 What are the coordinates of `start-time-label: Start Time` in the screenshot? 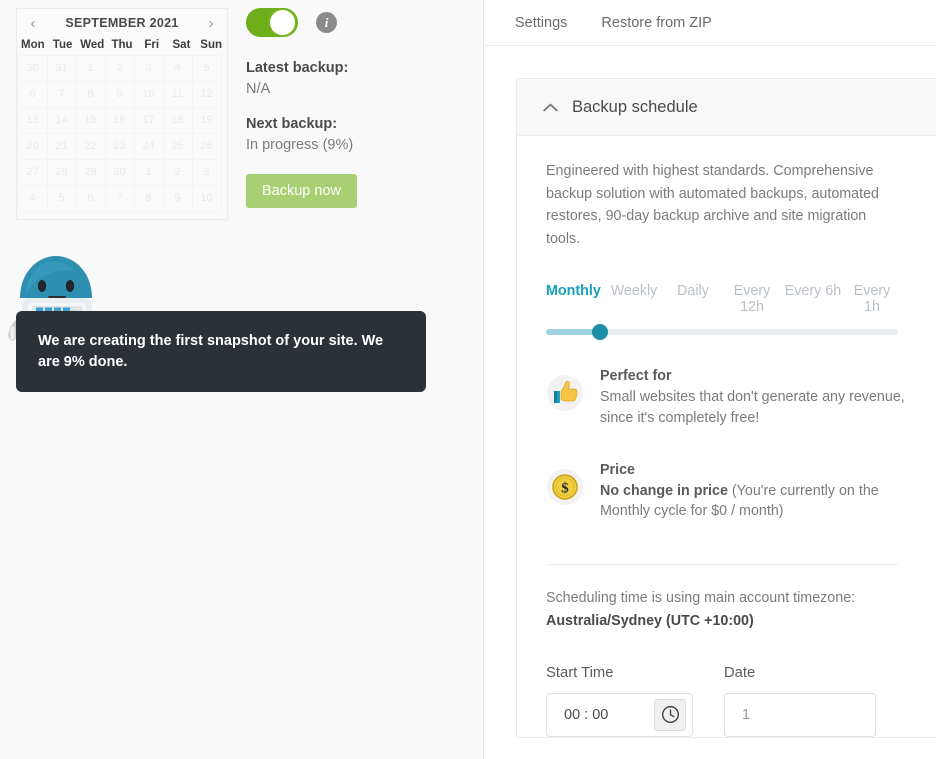 It's located at (580, 672).